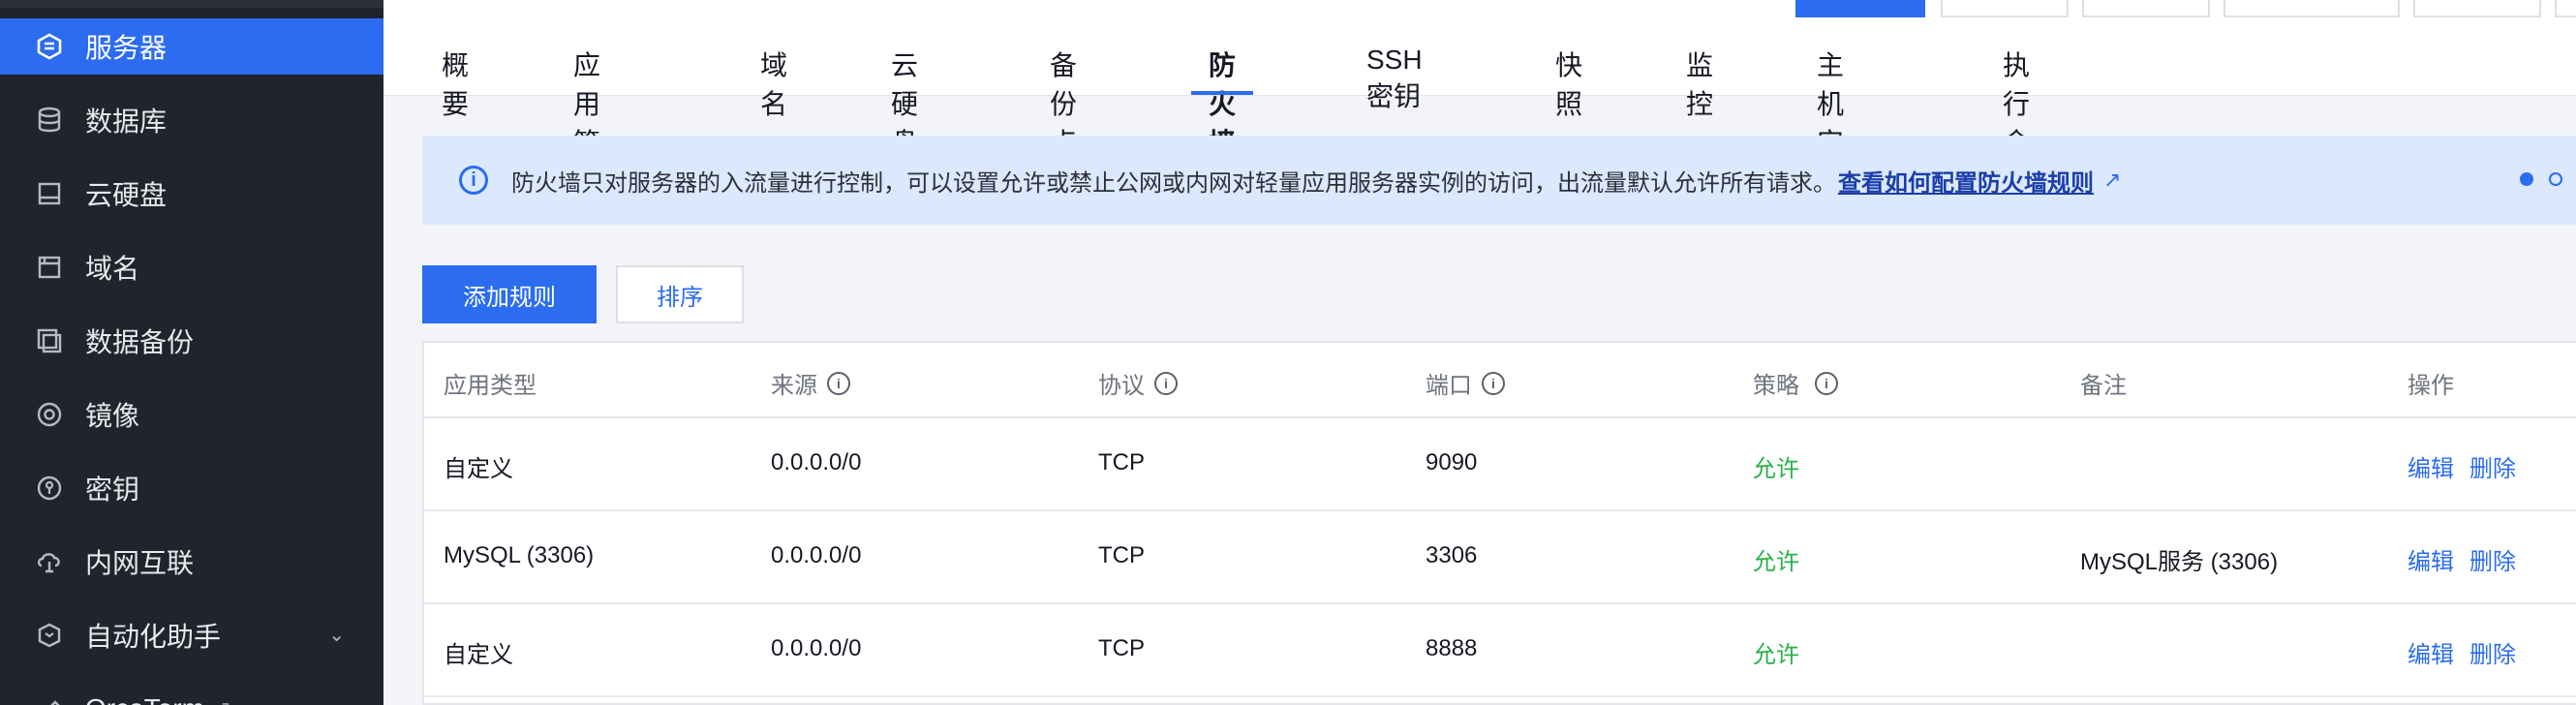  Describe the element at coordinates (2541, 179) in the screenshot. I see `carousel-dots` at that location.